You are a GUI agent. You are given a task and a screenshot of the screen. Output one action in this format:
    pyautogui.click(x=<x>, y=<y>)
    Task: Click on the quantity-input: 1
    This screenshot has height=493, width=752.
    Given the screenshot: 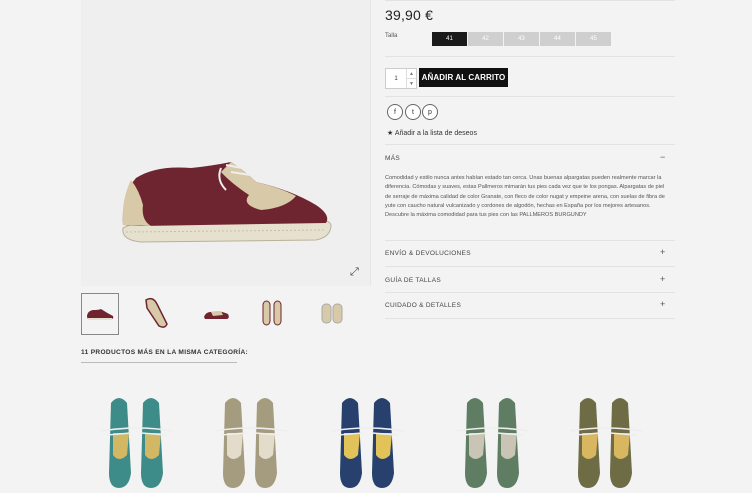 What is the action you would take?
    pyautogui.click(x=396, y=78)
    